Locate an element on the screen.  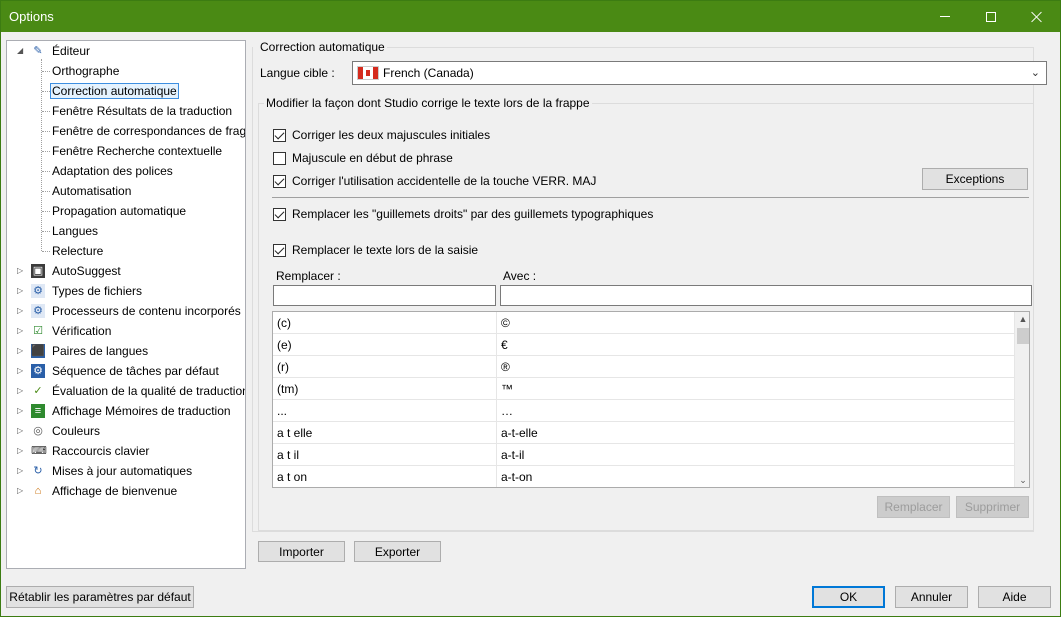
table-scrollbar: ▲ ⌄ is located at coordinates (1021, 399).